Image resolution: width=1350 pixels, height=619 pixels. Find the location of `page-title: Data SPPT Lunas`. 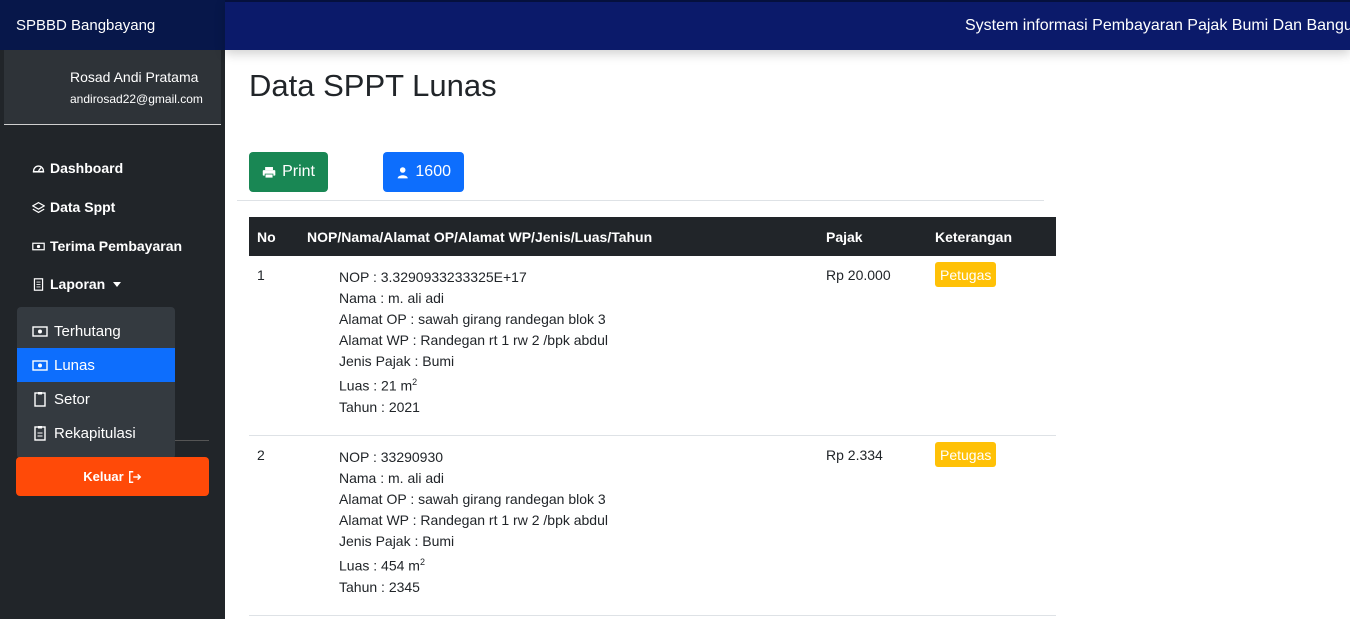

page-title: Data SPPT Lunas is located at coordinates (373, 85).